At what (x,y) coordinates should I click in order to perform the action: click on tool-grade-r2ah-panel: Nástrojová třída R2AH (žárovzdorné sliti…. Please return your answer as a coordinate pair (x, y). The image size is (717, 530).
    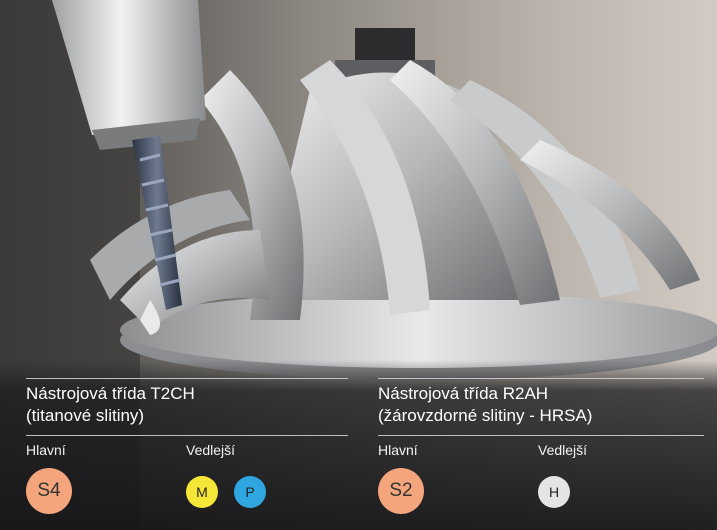
    Looking at the image, I should click on (541, 451).